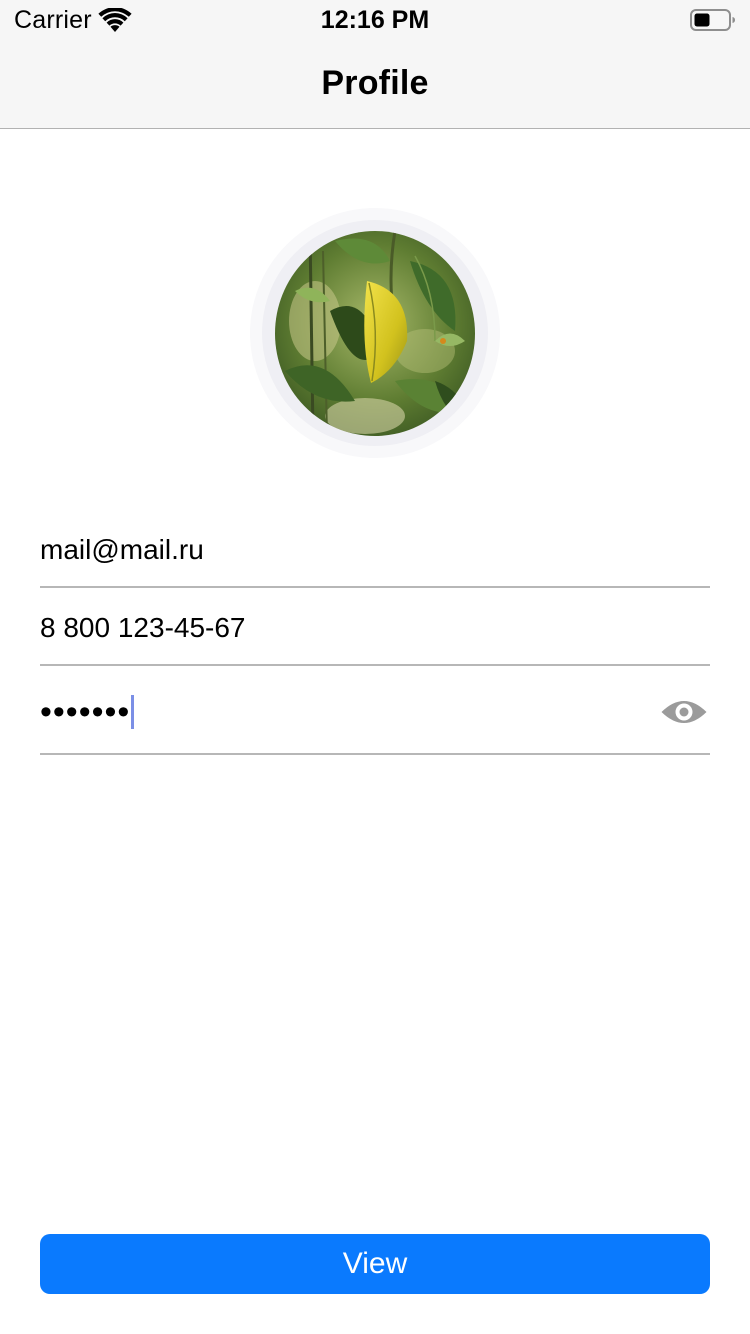 This screenshot has height=1334, width=750. Describe the element at coordinates (375, 1264) in the screenshot. I see `view-button: View` at that location.